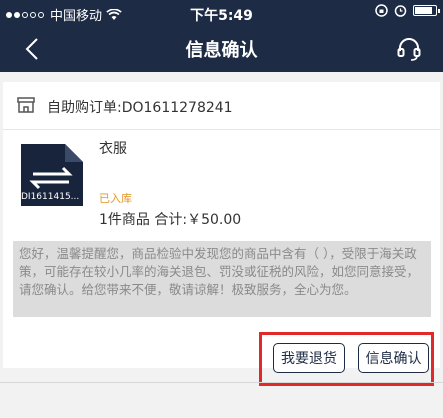 The image size is (443, 418). I want to click on order-number: 自助购订单:DO1611278241, so click(140, 108).